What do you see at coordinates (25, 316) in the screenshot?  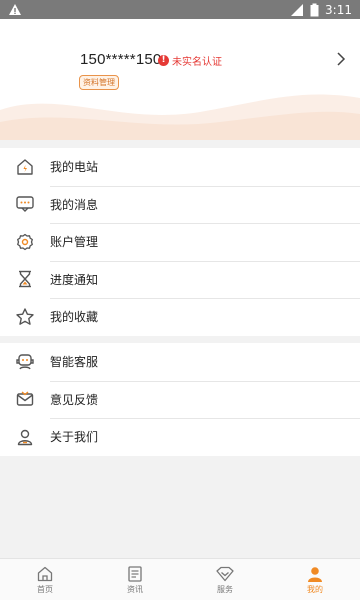 I see `star-icon` at bounding box center [25, 316].